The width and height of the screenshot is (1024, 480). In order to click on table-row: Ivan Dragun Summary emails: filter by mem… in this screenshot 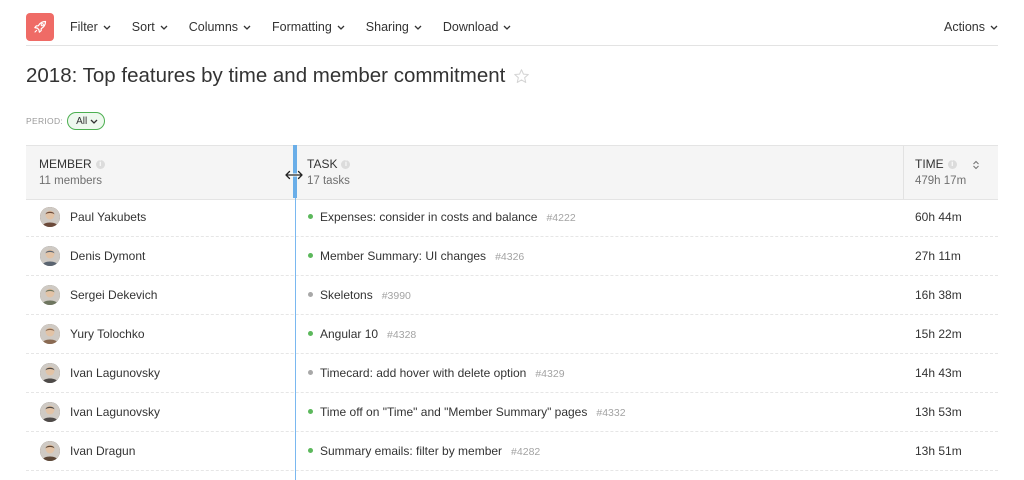, I will do `click(512, 451)`.